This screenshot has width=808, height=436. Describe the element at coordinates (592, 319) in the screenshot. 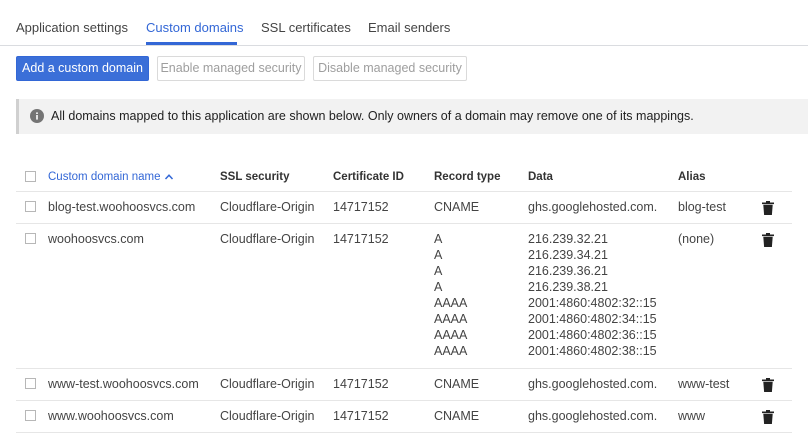

I see `data-value: 2001:4860:4802:34::15` at that location.